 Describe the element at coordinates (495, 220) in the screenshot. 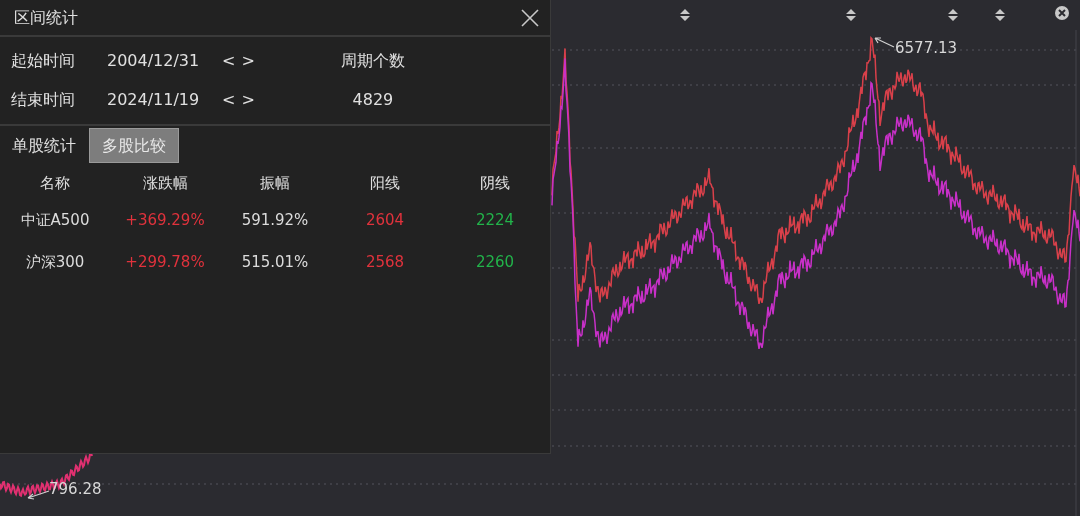

I see `table-cell-text: 2224` at that location.